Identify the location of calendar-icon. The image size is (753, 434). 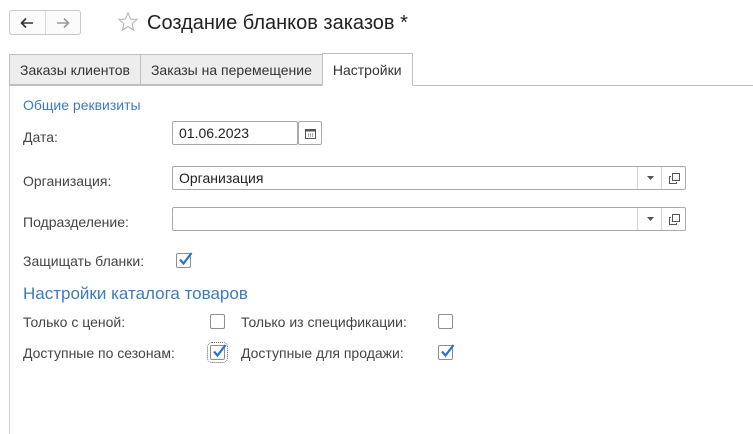
(310, 133).